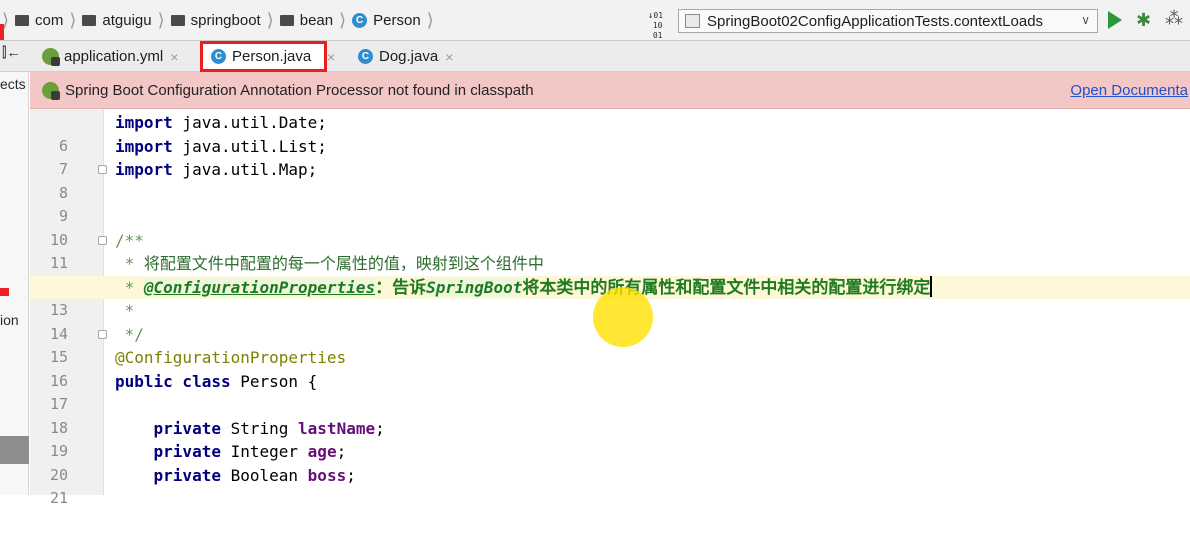  I want to click on sort-icon: ↓01 10 01, so click(659, 25).